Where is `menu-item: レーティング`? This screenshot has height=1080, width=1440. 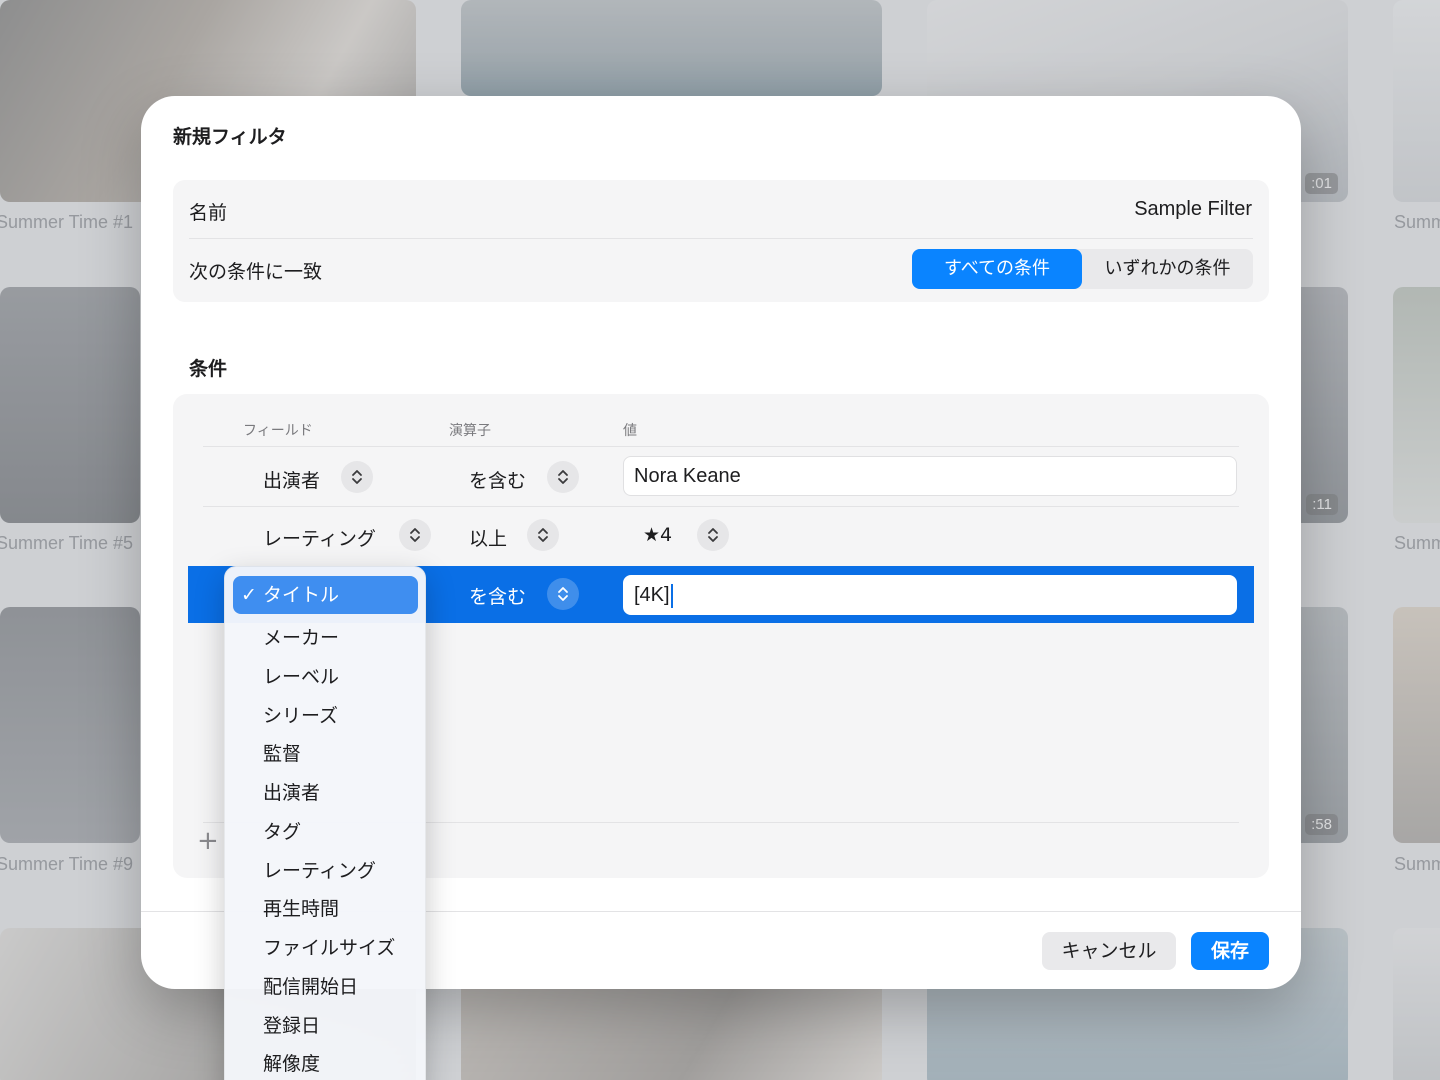
menu-item: レーティング is located at coordinates (319, 869).